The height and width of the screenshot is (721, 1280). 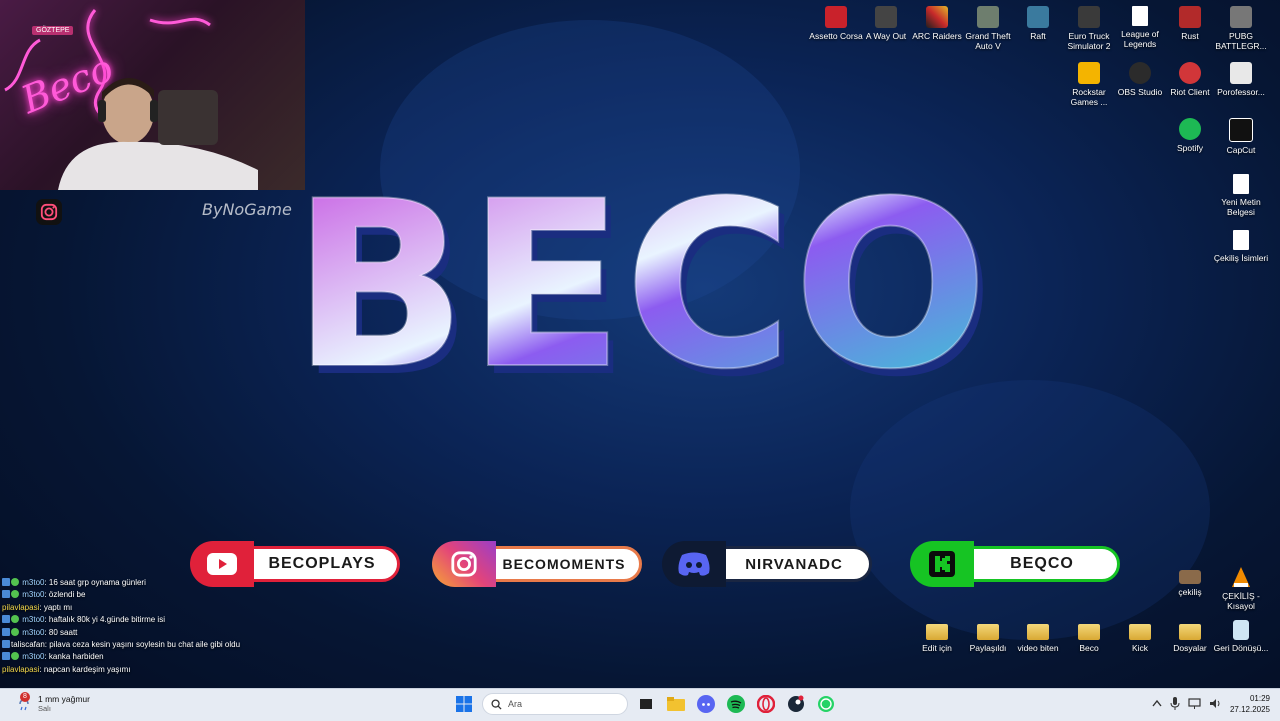 I want to click on desktop-icon-label: Beco, so click(x=1089, y=648).